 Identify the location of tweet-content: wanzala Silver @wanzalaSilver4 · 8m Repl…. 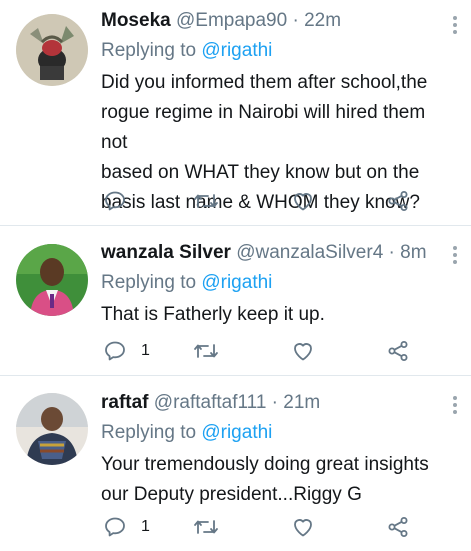
(271, 285).